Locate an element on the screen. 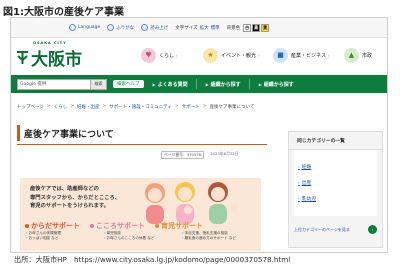 The height and width of the screenshot is (271, 400). page-title: 産後ケア事業について is located at coordinates (142, 133).